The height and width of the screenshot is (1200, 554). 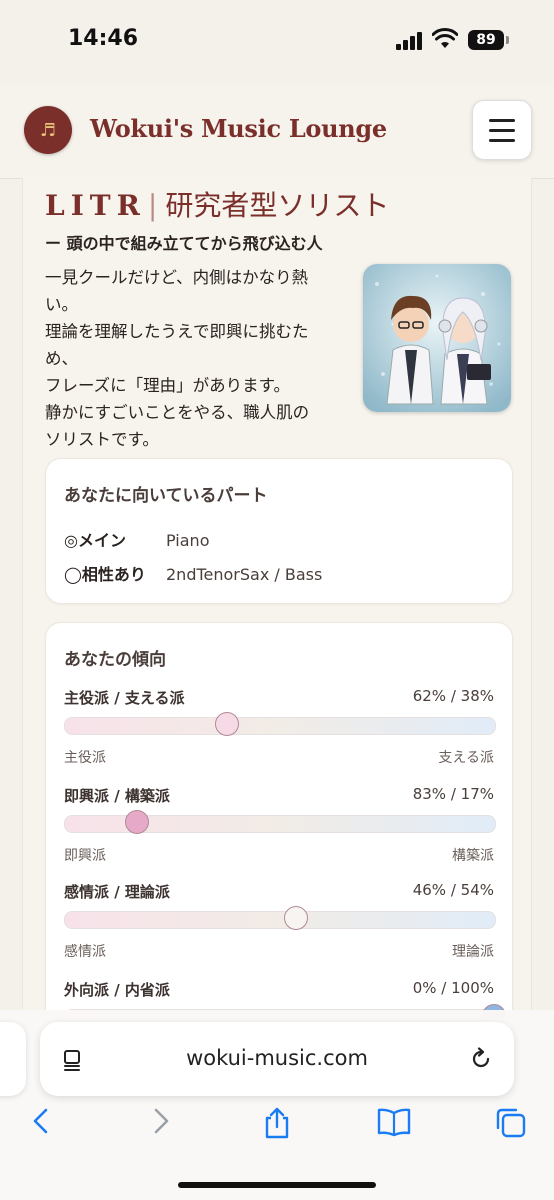 What do you see at coordinates (507, 40) in the screenshot?
I see `battery-tip` at bounding box center [507, 40].